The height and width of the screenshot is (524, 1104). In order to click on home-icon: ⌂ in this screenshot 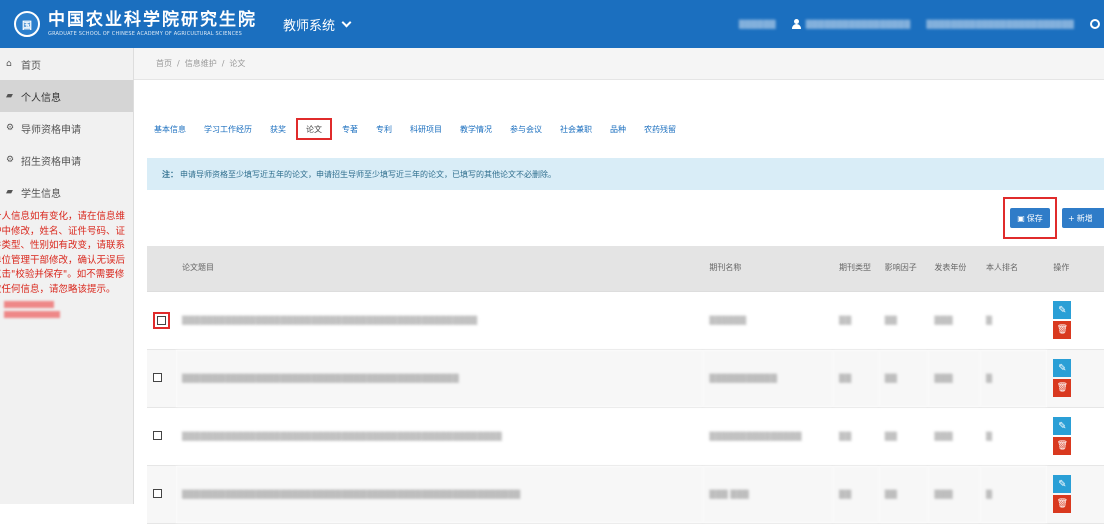, I will do `click(9, 64)`.